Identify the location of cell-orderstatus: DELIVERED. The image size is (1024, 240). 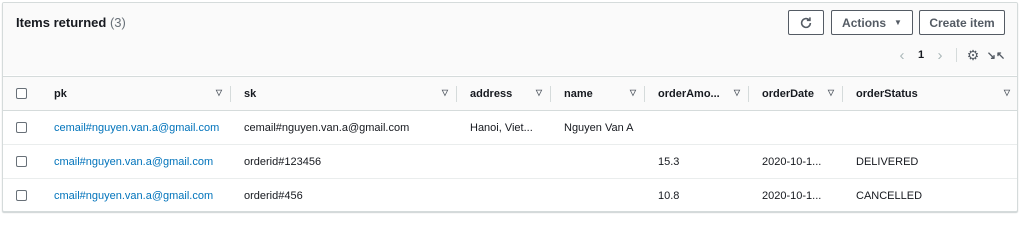
(930, 161).